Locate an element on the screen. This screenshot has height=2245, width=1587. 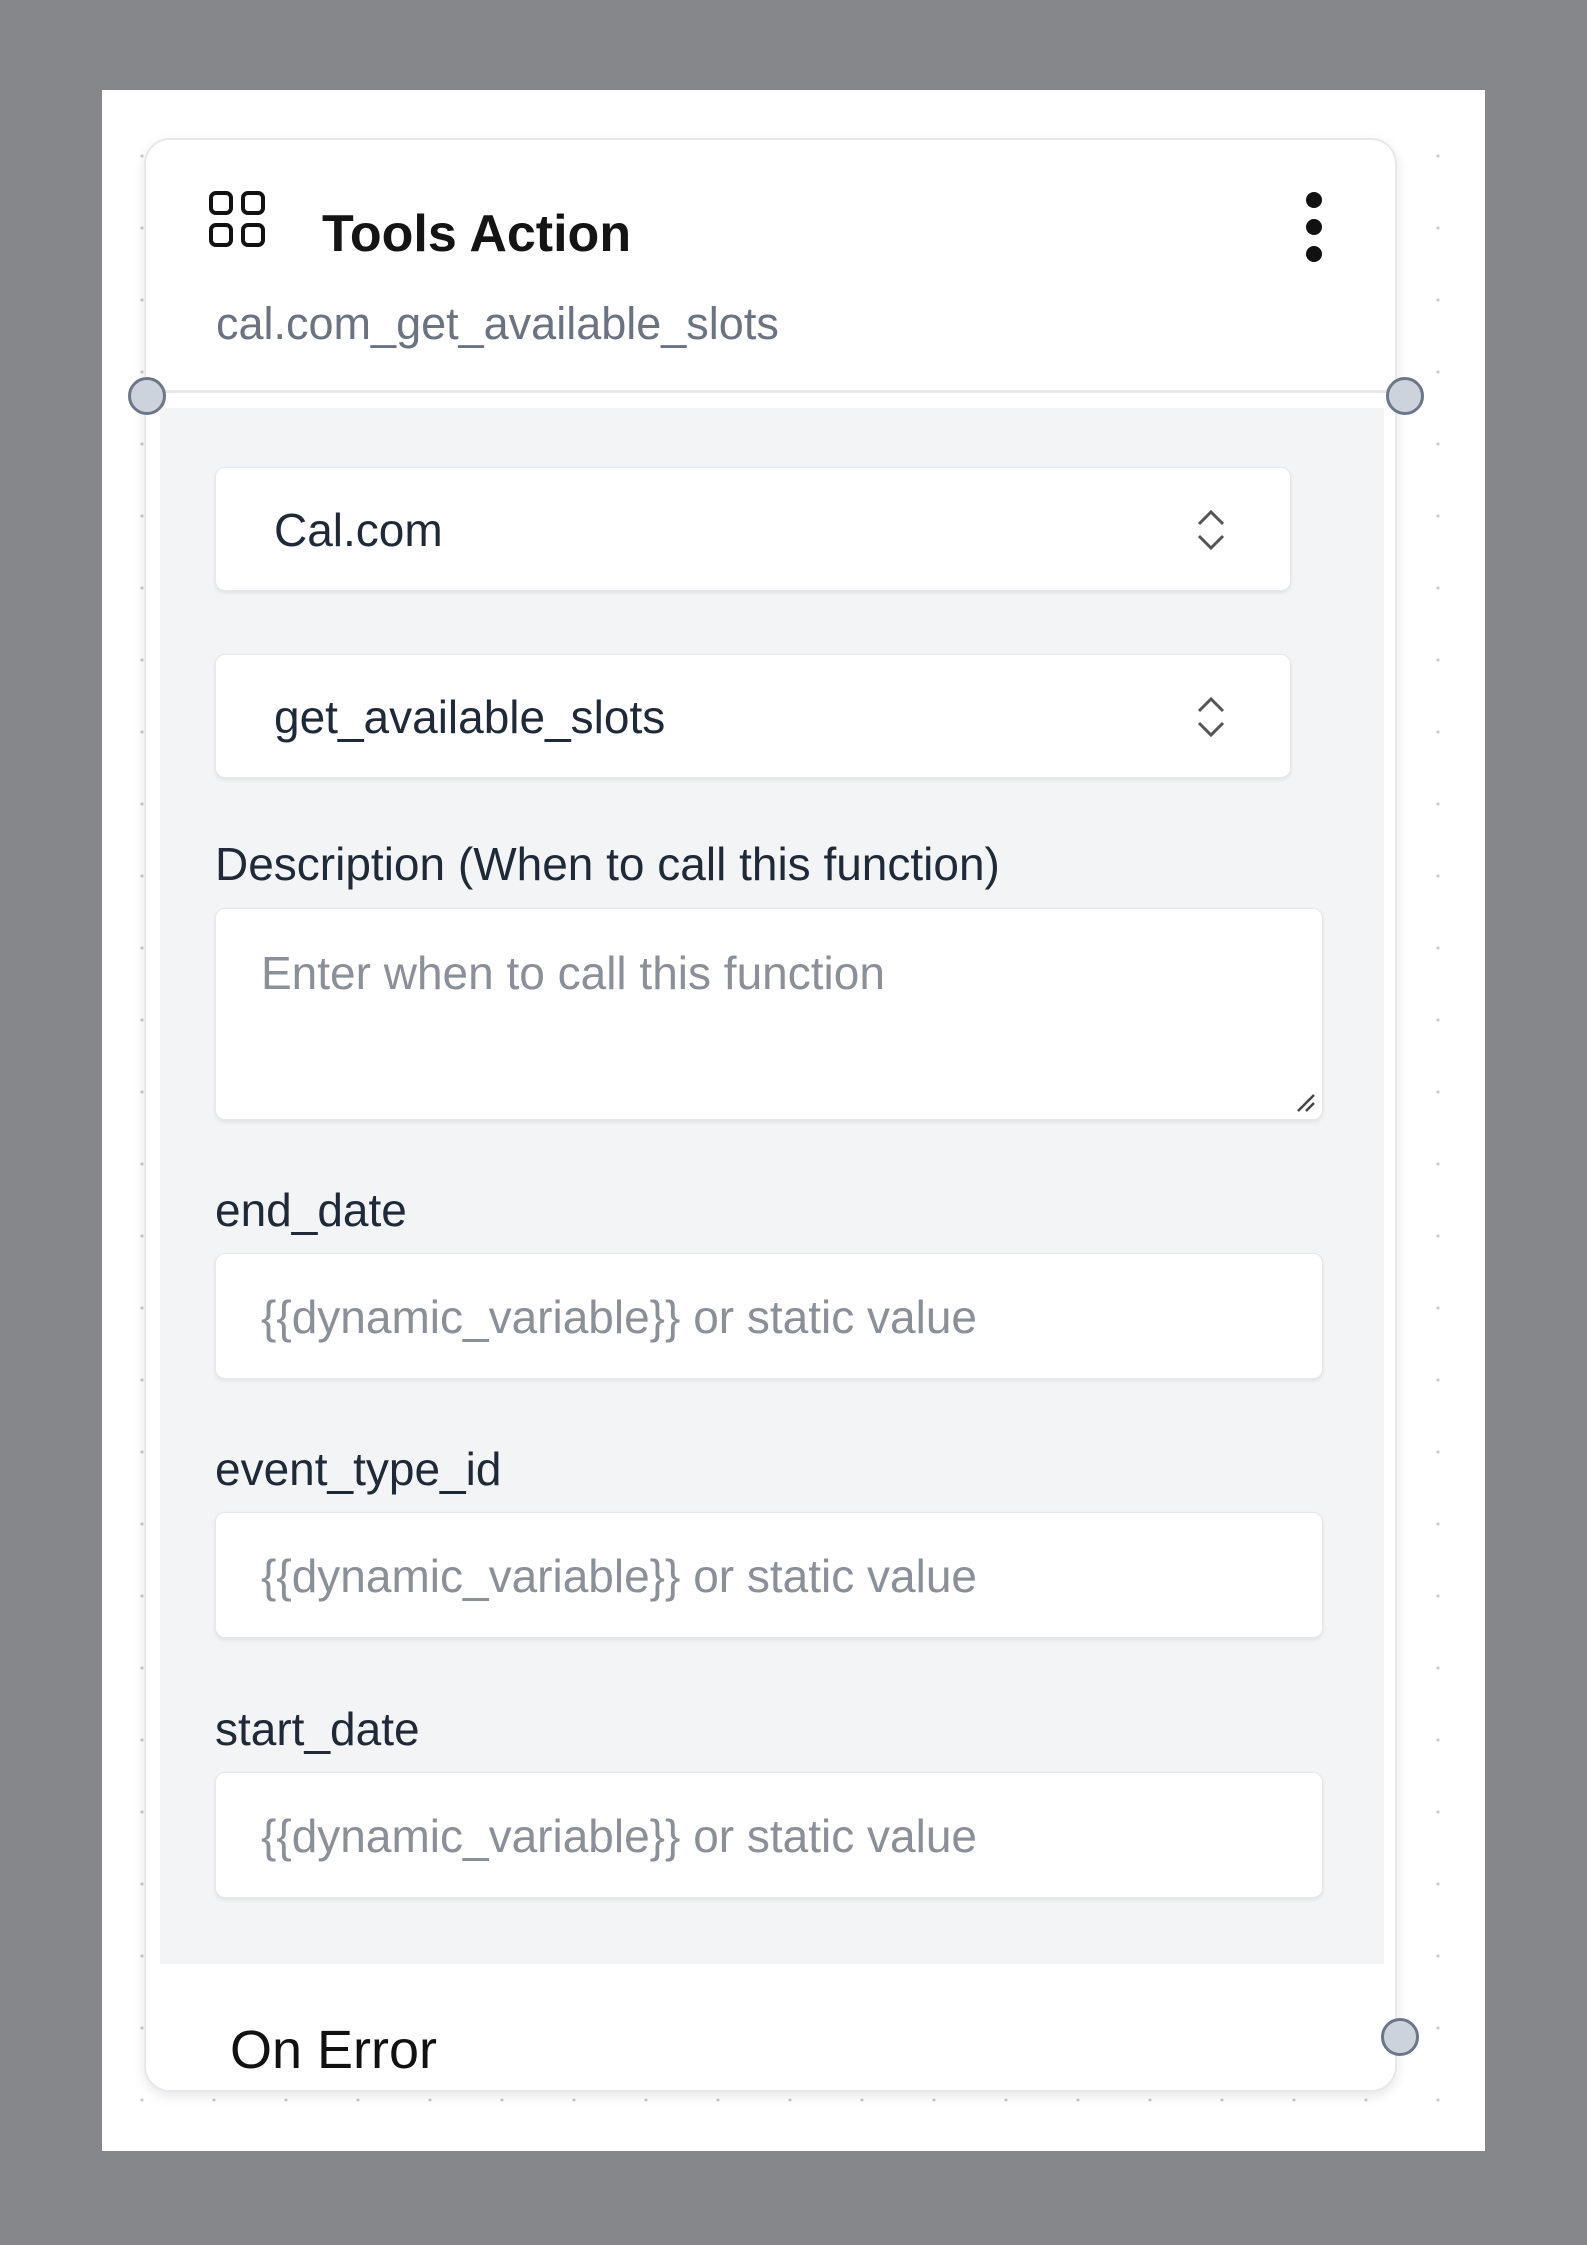
description-label: Description (When to call this function) is located at coordinates (607, 864).